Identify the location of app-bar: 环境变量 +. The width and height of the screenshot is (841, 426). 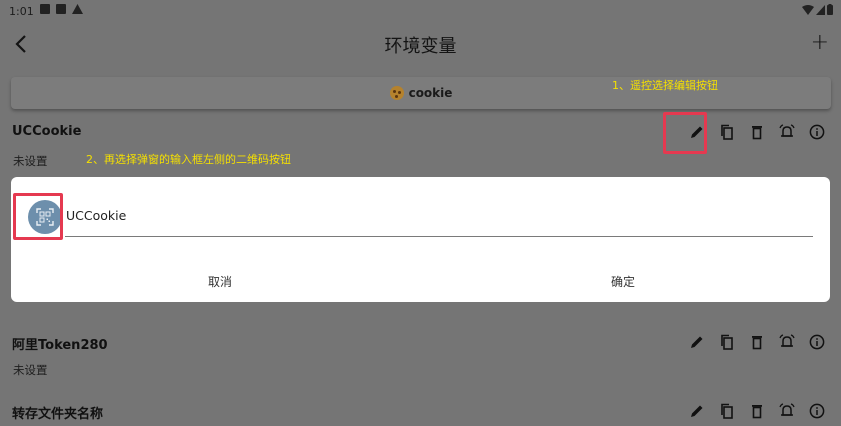
(420, 45).